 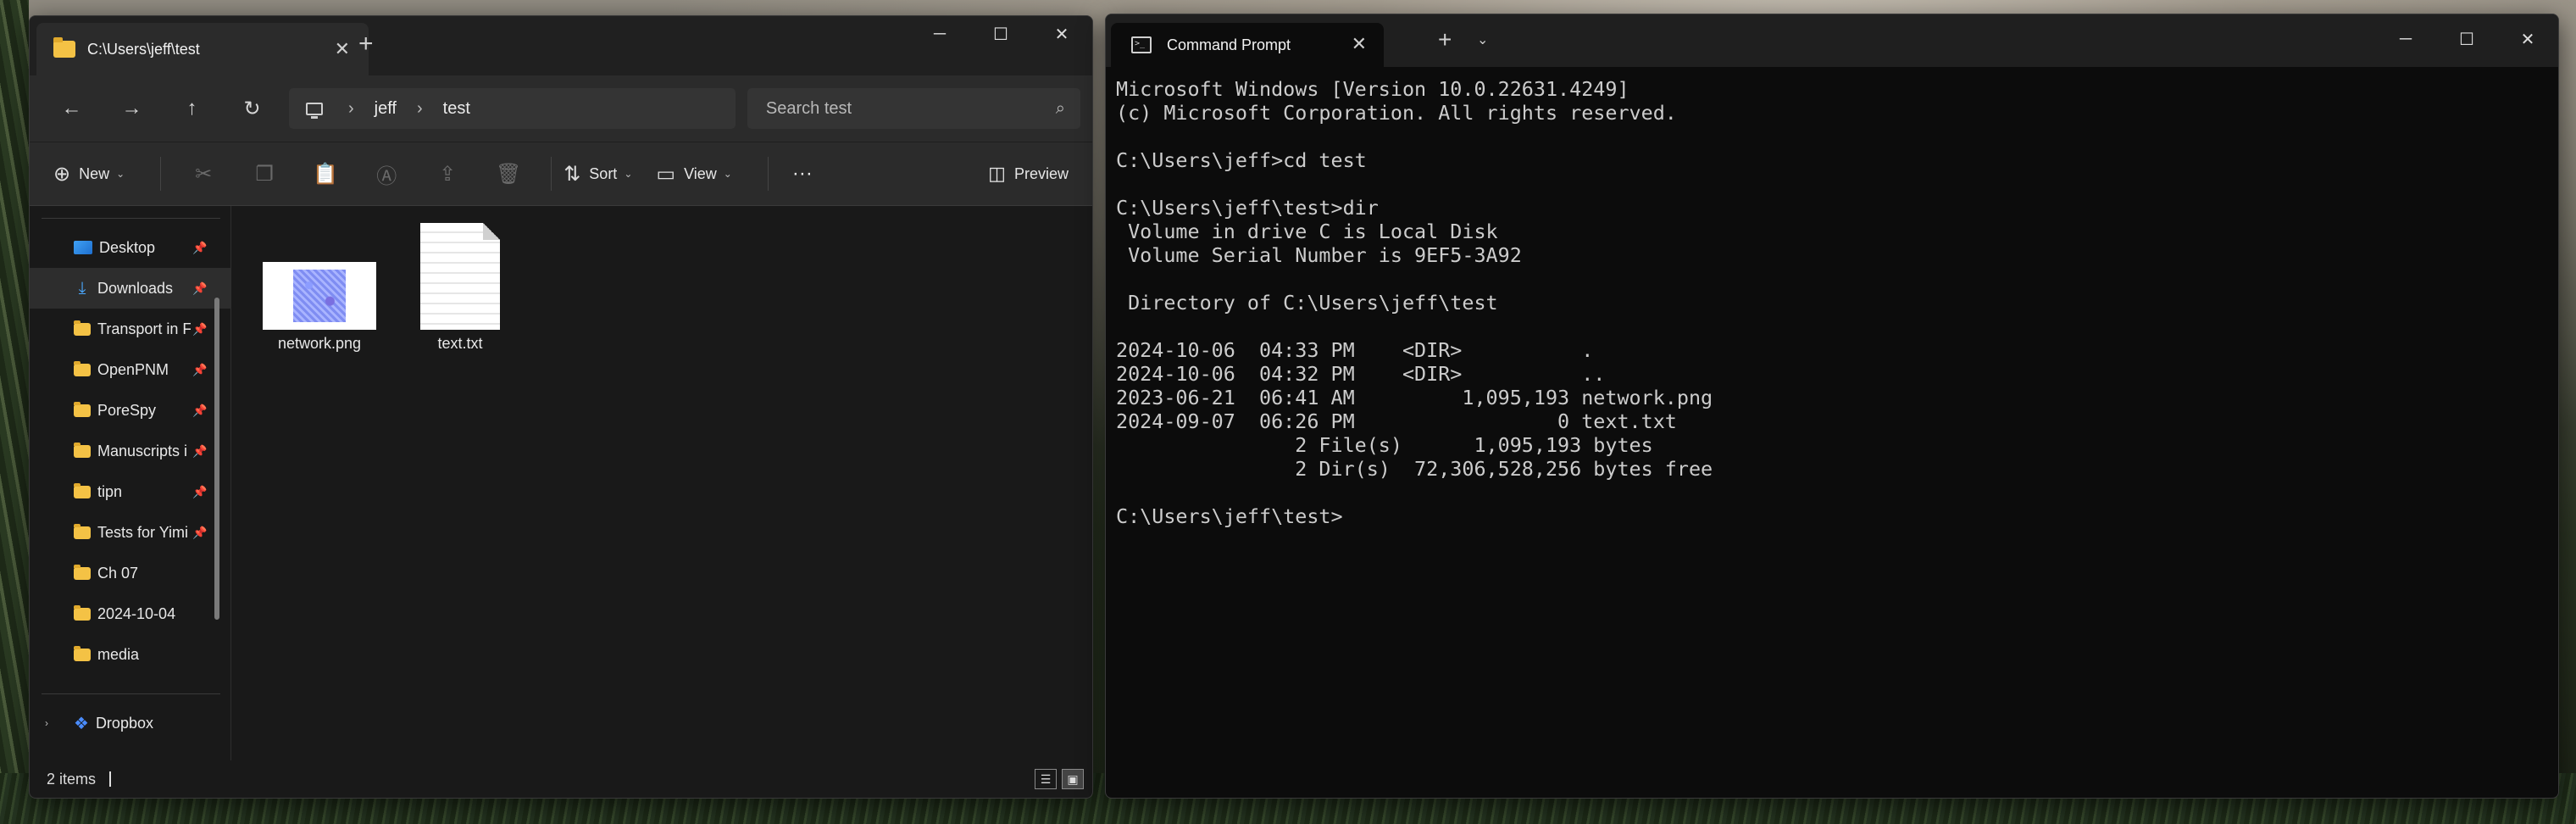 I want to click on sidebar-item-ch07: Ch 07, so click(x=130, y=573).